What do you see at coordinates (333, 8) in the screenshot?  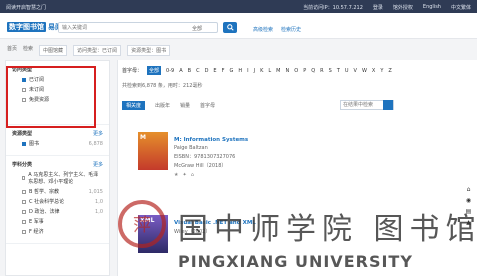 I see `current-ip: 当前访问IP：10.57.7.212` at bounding box center [333, 8].